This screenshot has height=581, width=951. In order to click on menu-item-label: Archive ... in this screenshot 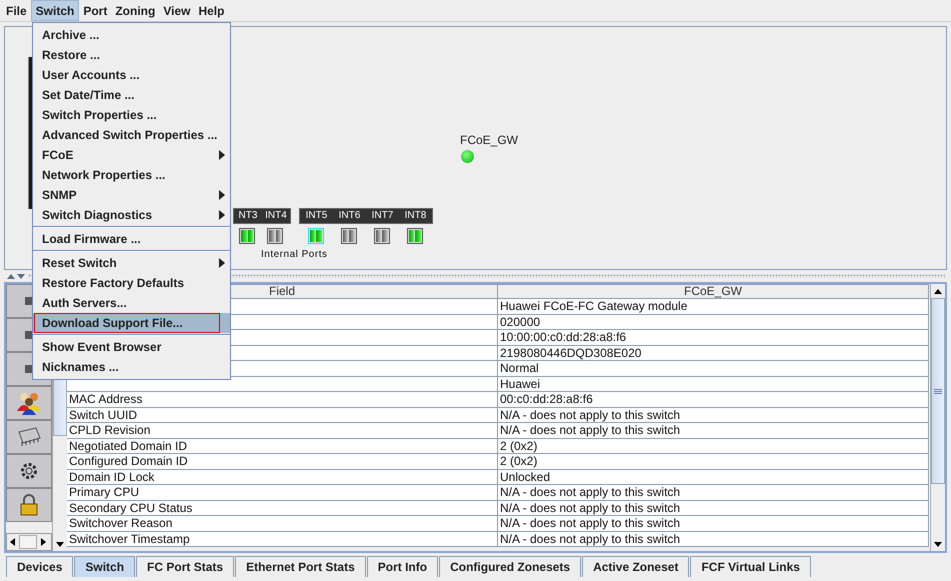, I will do `click(71, 35)`.